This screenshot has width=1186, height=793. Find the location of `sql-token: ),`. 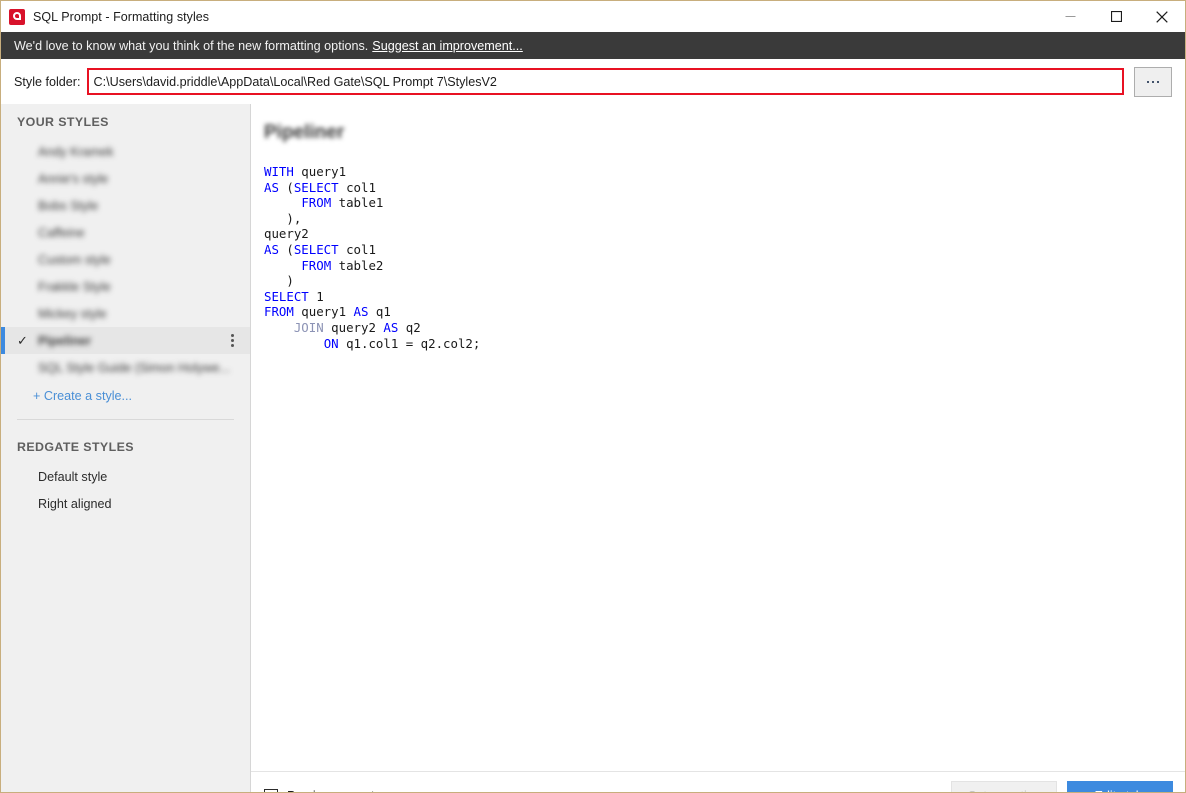

sql-token: ), is located at coordinates (283, 218).